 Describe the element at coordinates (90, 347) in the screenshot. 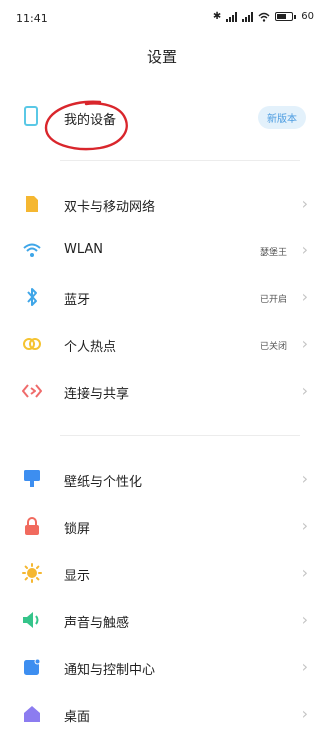

I see `settings-row-label: 个人热点` at that location.